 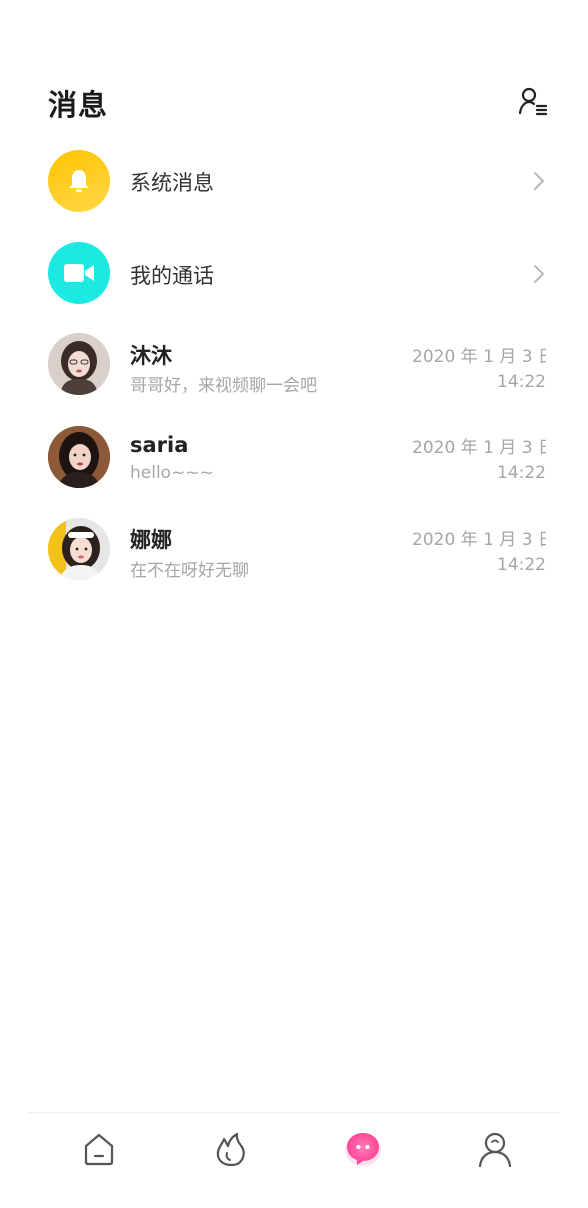 I want to click on tabbar-divider, so click(x=294, y=1112).